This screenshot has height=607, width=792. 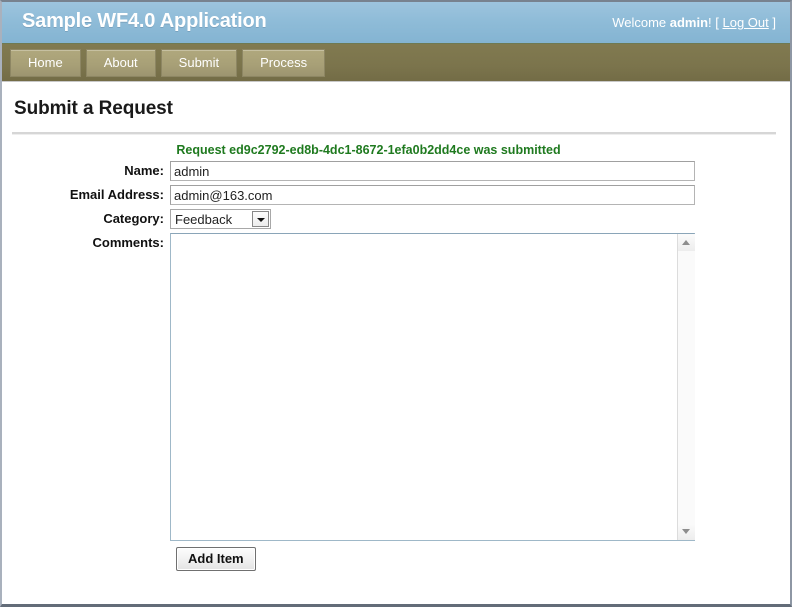 I want to click on page-title: Submit a Request, so click(x=93, y=108).